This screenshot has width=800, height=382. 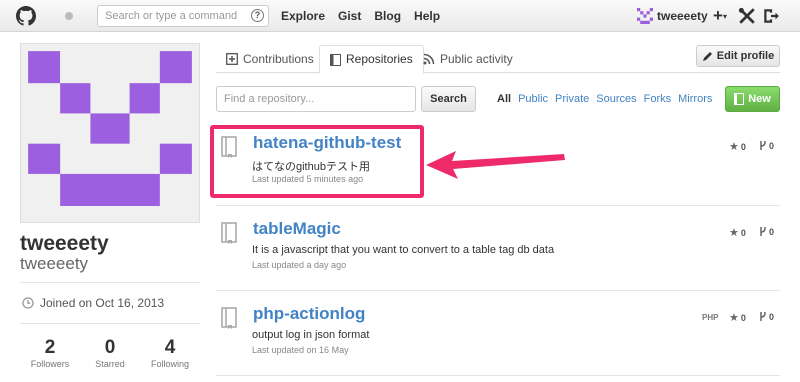 What do you see at coordinates (572, 99) in the screenshot?
I see `filter-private: Private` at bounding box center [572, 99].